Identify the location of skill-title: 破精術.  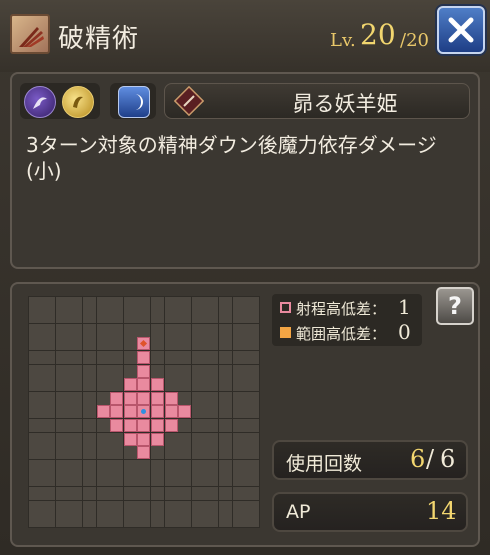
(99, 39).